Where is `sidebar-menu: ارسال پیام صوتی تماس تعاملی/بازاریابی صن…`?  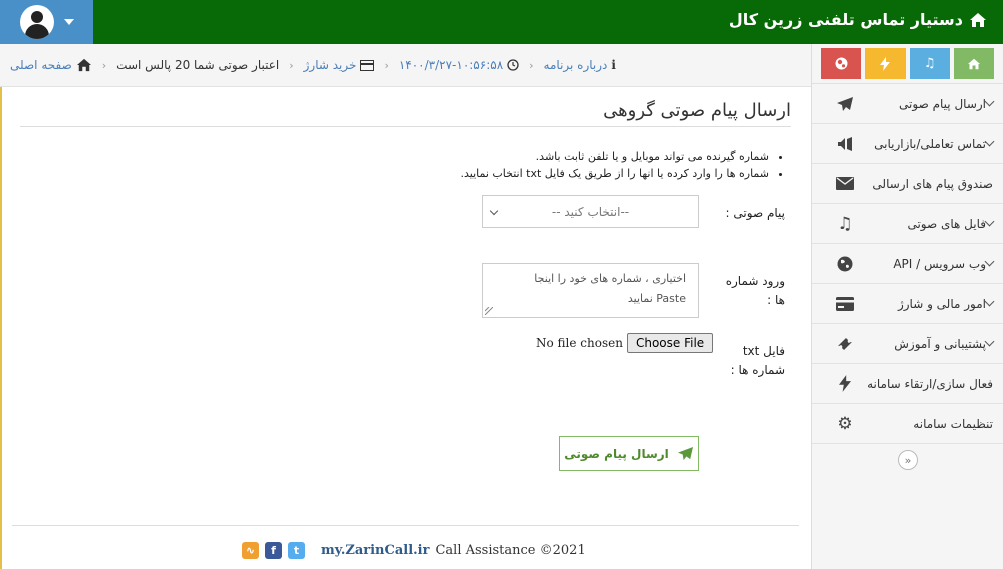
sidebar-menu: ارسال پیام صوتی تماس تعاملی/بازاریابی صن… is located at coordinates (907, 264).